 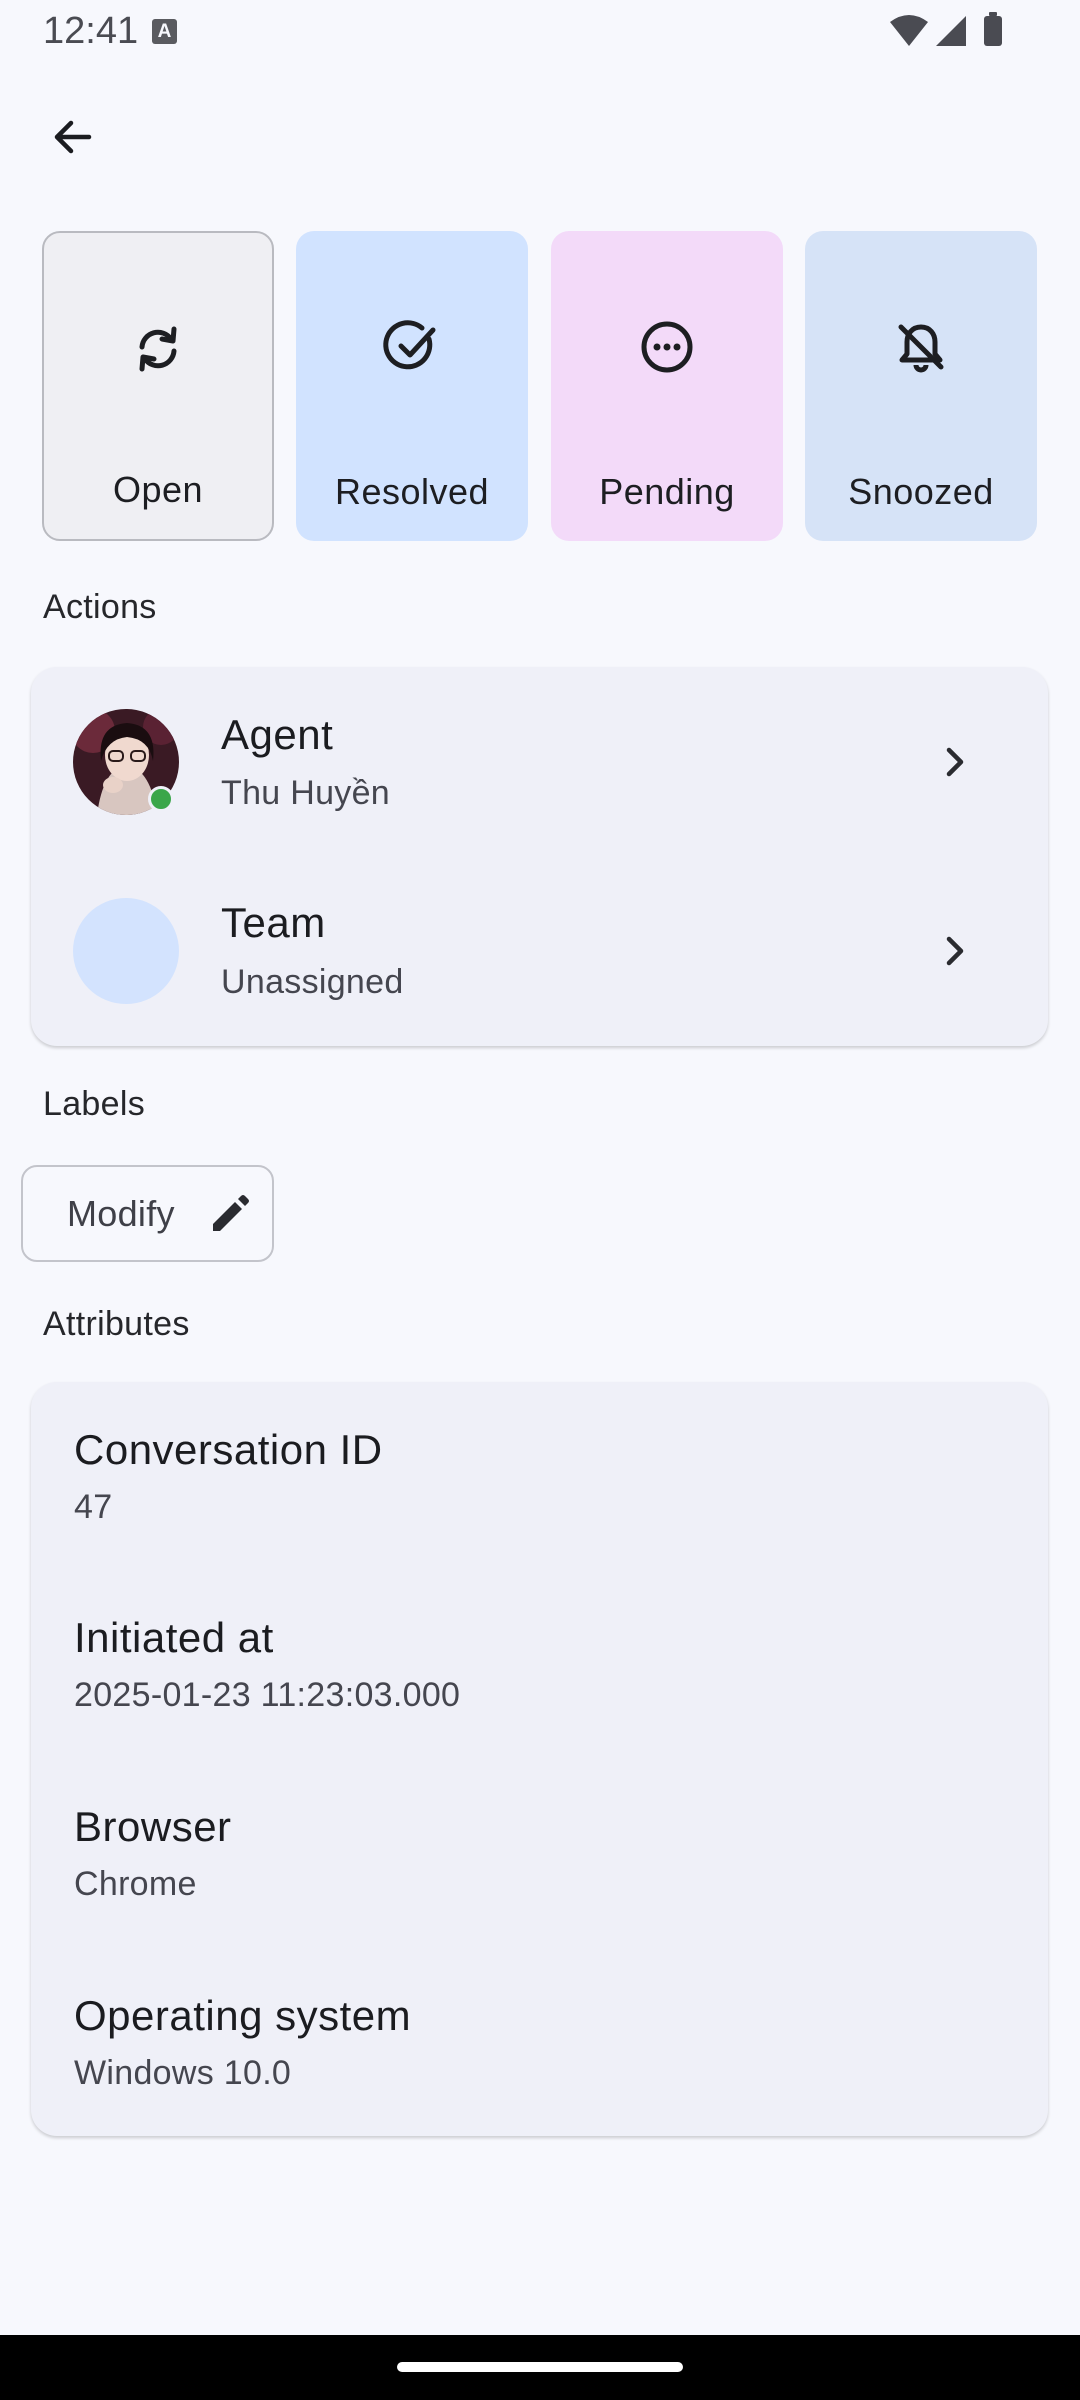 What do you see at coordinates (539, 762) in the screenshot?
I see `agent-row` at bounding box center [539, 762].